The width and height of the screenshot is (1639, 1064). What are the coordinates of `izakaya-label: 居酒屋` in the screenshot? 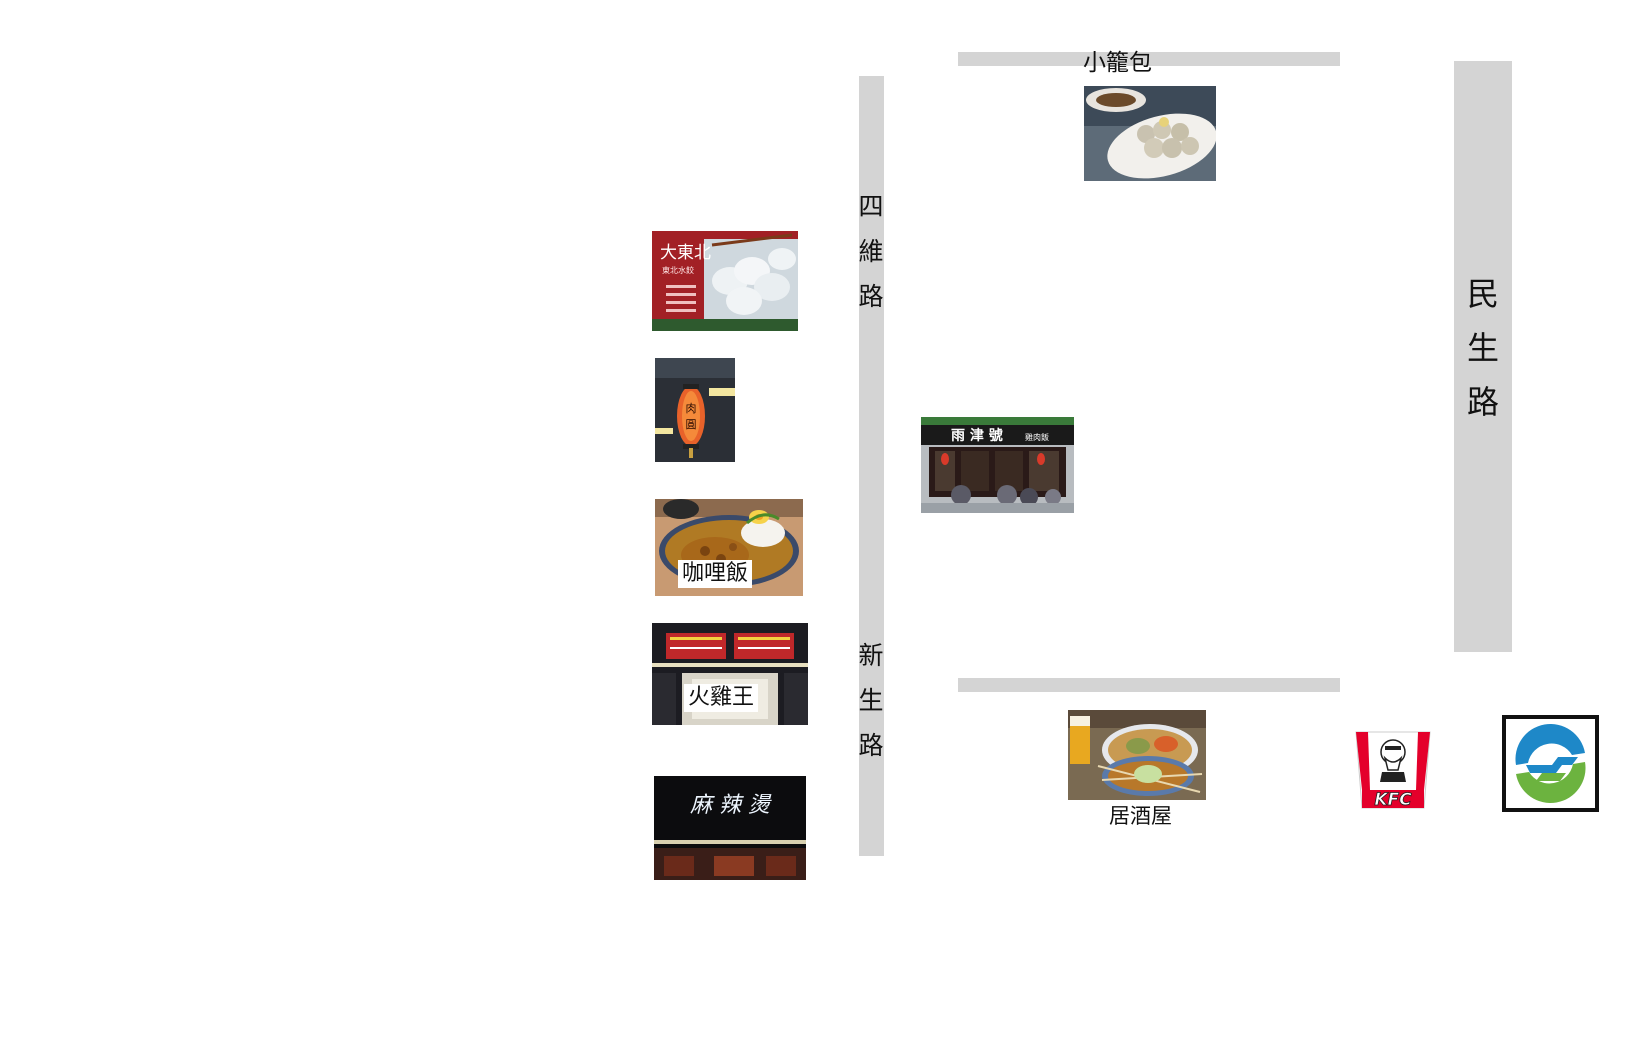 It's located at (1140, 816).